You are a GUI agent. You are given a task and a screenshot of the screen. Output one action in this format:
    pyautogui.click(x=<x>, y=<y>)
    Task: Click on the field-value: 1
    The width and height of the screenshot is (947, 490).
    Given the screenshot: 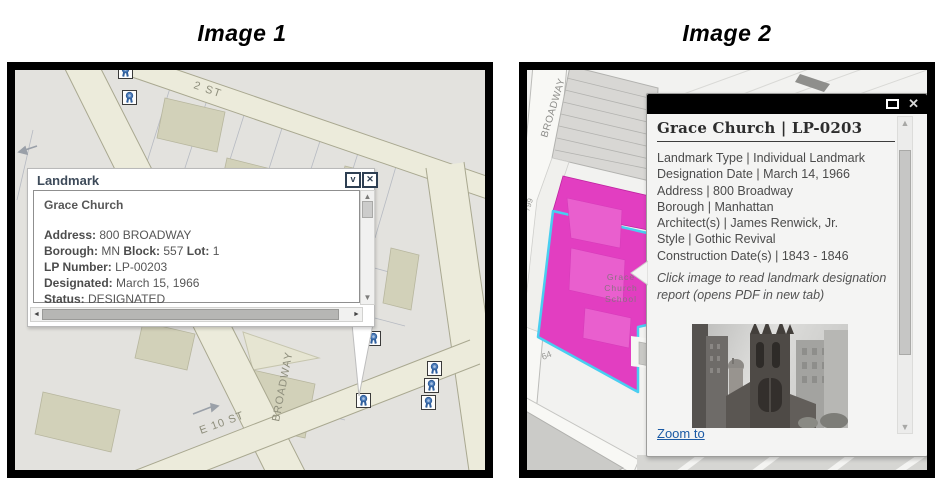 What is the action you would take?
    pyautogui.click(x=216, y=251)
    